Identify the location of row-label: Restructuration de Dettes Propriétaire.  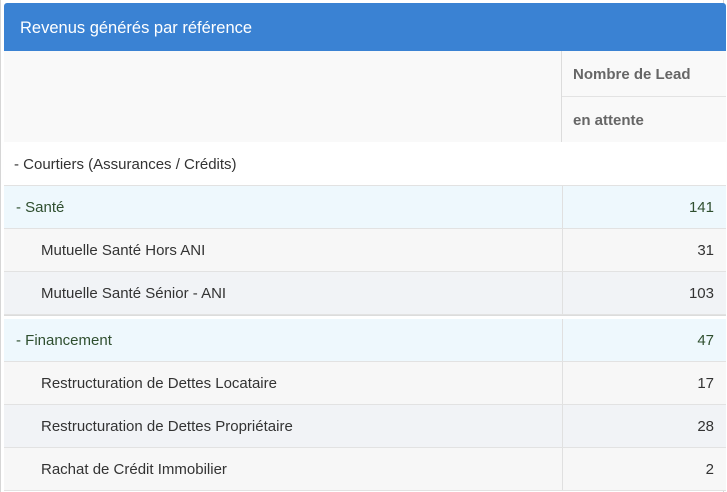
(167, 426).